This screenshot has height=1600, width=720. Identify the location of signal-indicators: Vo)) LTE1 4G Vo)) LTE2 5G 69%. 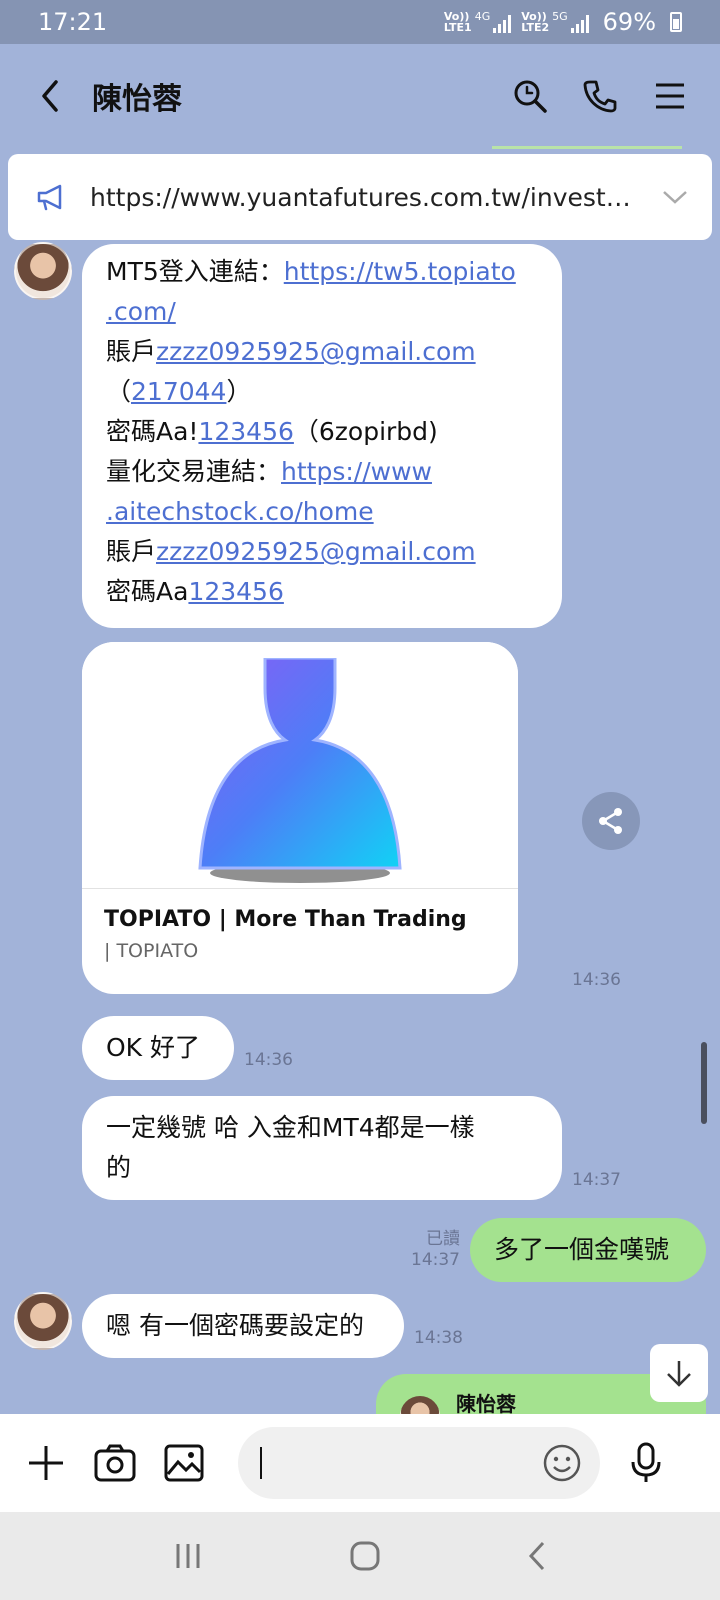
(562, 21).